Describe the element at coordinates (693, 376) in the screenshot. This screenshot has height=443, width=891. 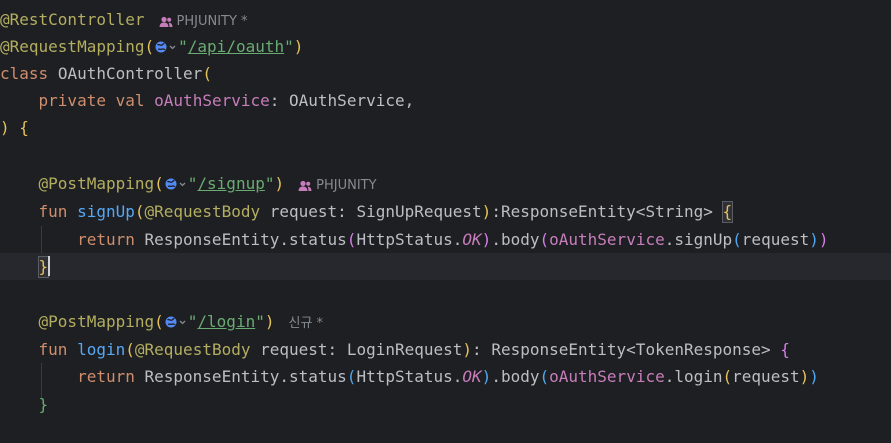
I see `method-call: .login` at that location.